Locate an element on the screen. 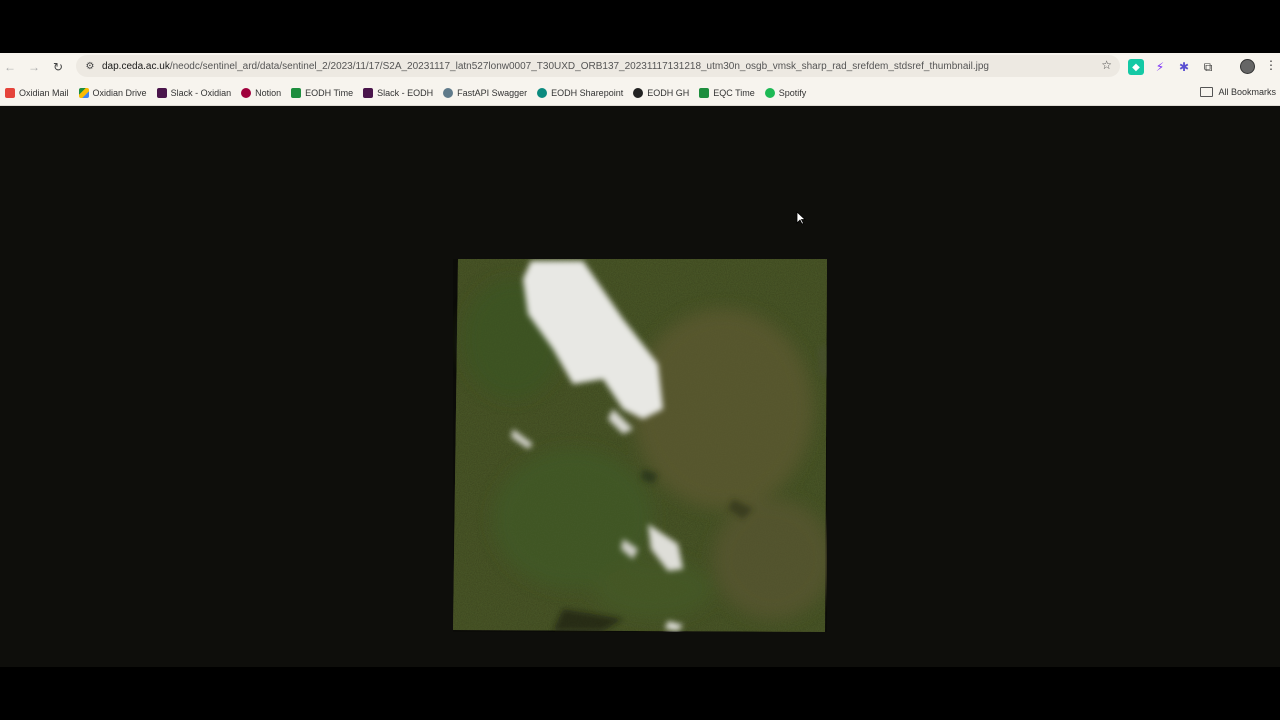 The height and width of the screenshot is (720, 1280). browser-menu-button: ⋮ is located at coordinates (1271, 65).